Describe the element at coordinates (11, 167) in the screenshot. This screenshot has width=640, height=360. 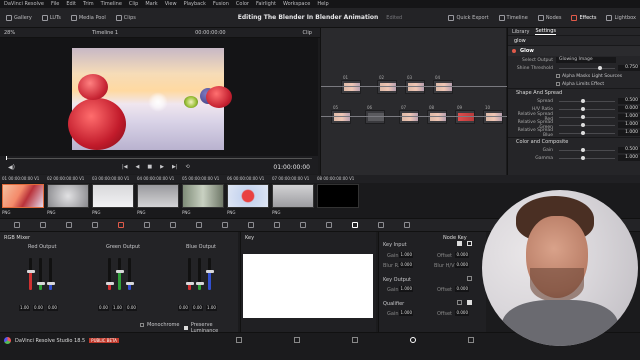
I see `audio-icon: ◀)` at that location.